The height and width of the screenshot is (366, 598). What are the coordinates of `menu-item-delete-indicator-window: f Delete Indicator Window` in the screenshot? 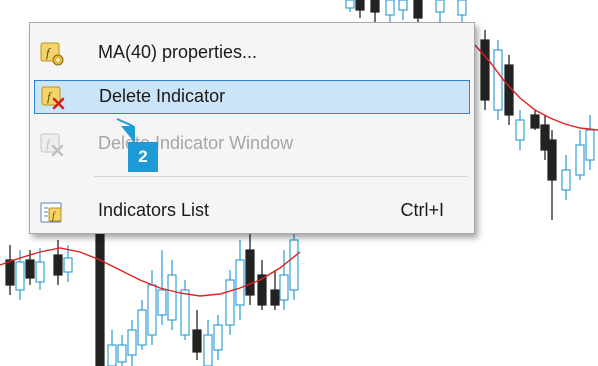 It's located at (252, 145).